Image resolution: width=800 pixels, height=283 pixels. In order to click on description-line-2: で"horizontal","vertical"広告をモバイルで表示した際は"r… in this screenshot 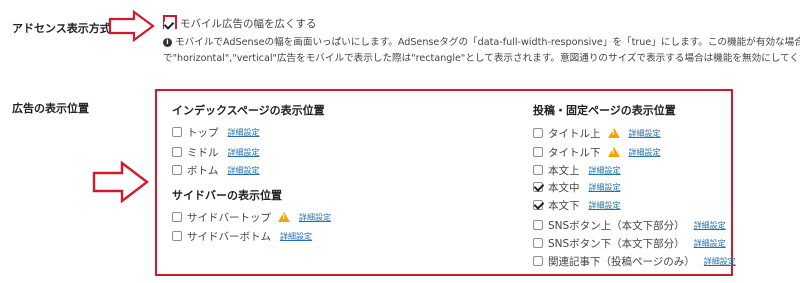, I will do `click(481, 58)`.